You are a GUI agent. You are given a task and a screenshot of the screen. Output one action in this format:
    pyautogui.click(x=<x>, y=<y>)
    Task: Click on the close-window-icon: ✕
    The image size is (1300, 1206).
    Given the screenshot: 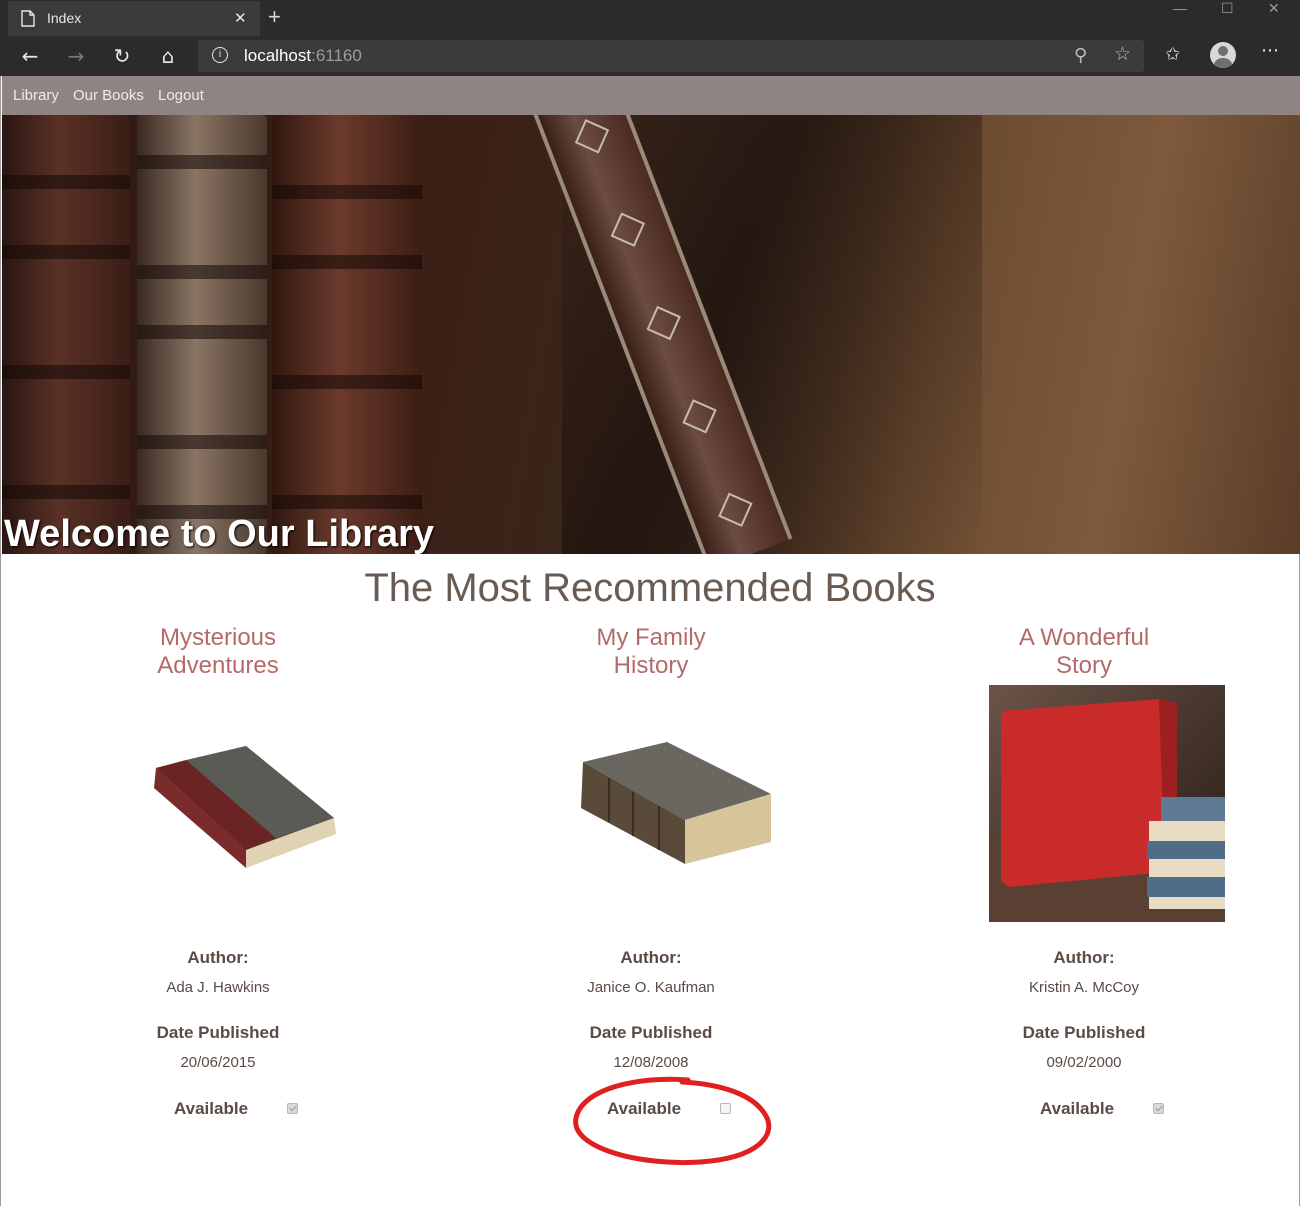 What is the action you would take?
    pyautogui.click(x=1274, y=10)
    